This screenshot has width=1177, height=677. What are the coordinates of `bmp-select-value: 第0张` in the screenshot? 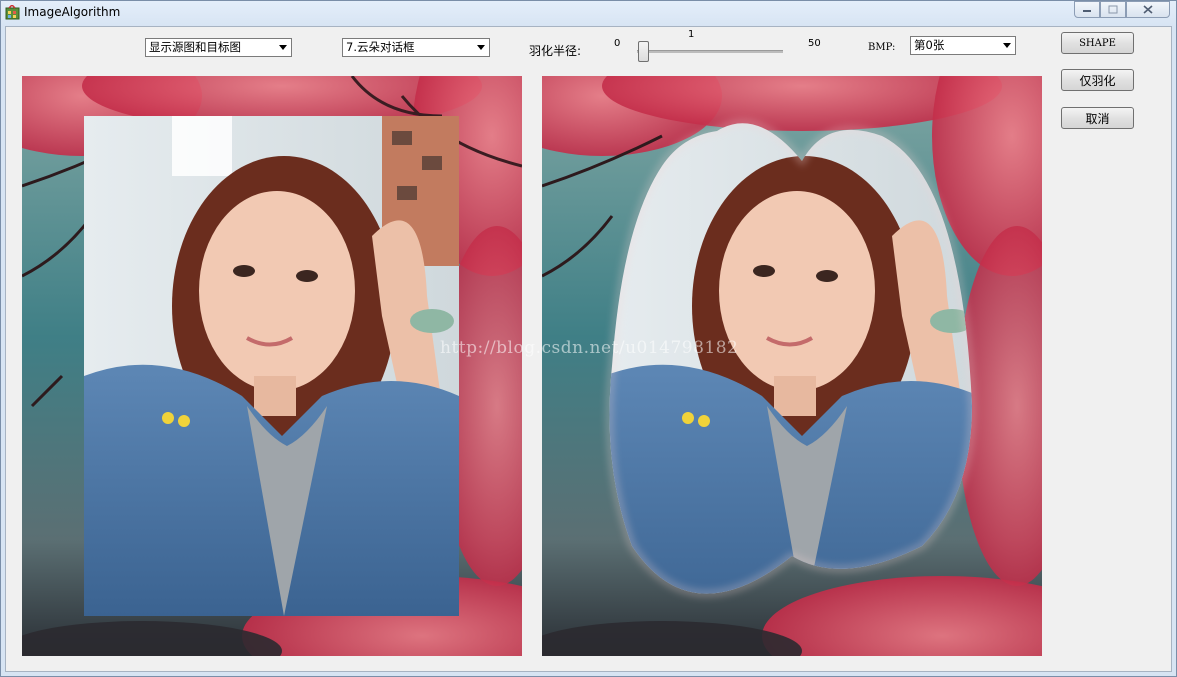 It's located at (929, 45).